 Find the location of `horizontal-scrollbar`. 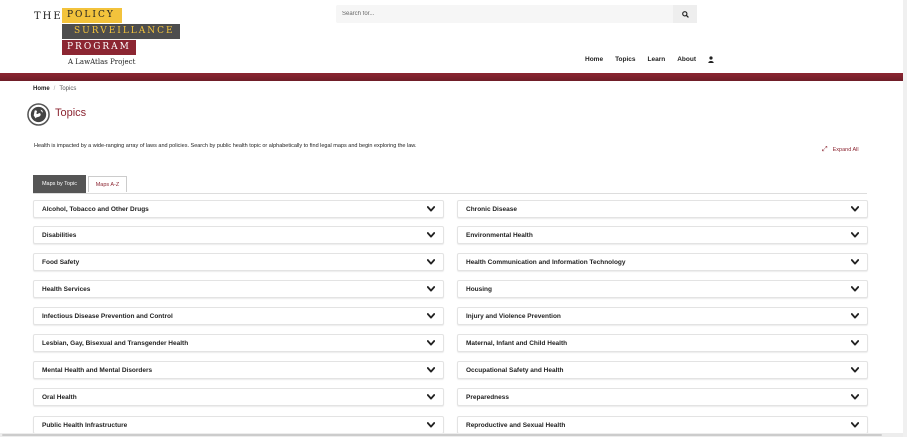

horizontal-scrollbar is located at coordinates (451, 435).